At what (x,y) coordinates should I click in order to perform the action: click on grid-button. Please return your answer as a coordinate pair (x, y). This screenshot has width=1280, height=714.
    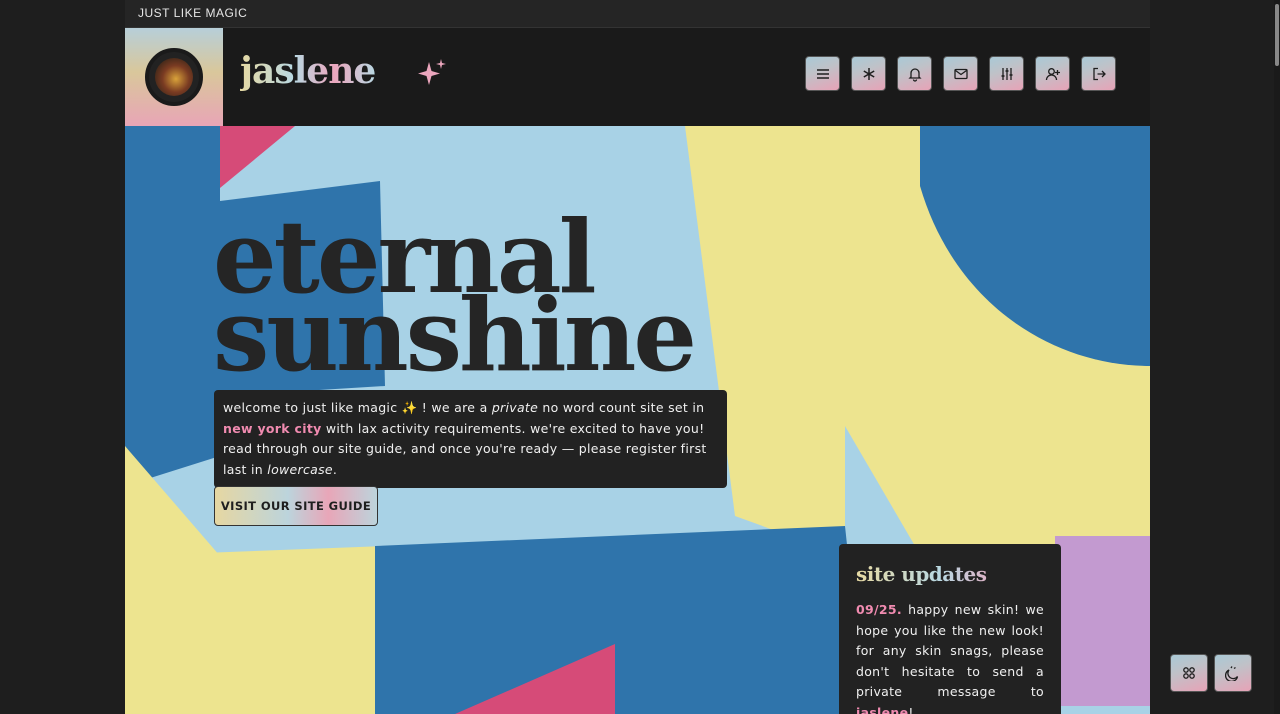
    Looking at the image, I should click on (1189, 673).